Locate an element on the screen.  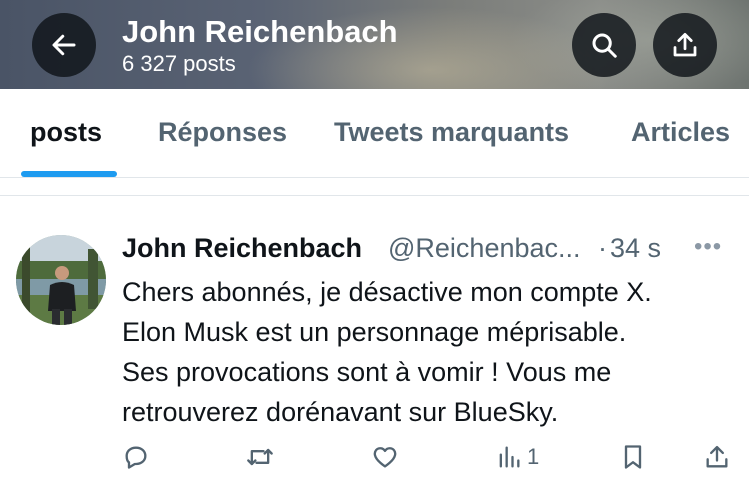
profile-name: John Reichenbach is located at coordinates (260, 31).